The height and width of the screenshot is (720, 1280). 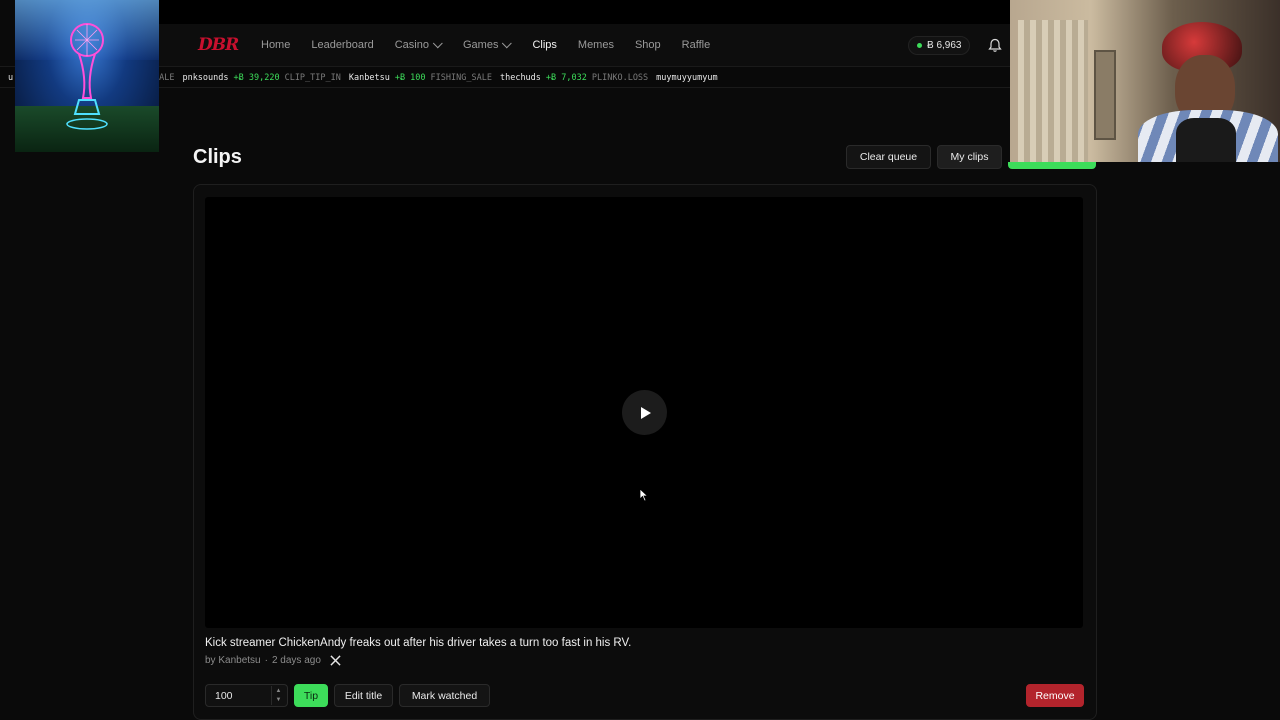 What do you see at coordinates (279, 691) in the screenshot?
I see `stepper-up-icon: ▲` at bounding box center [279, 691].